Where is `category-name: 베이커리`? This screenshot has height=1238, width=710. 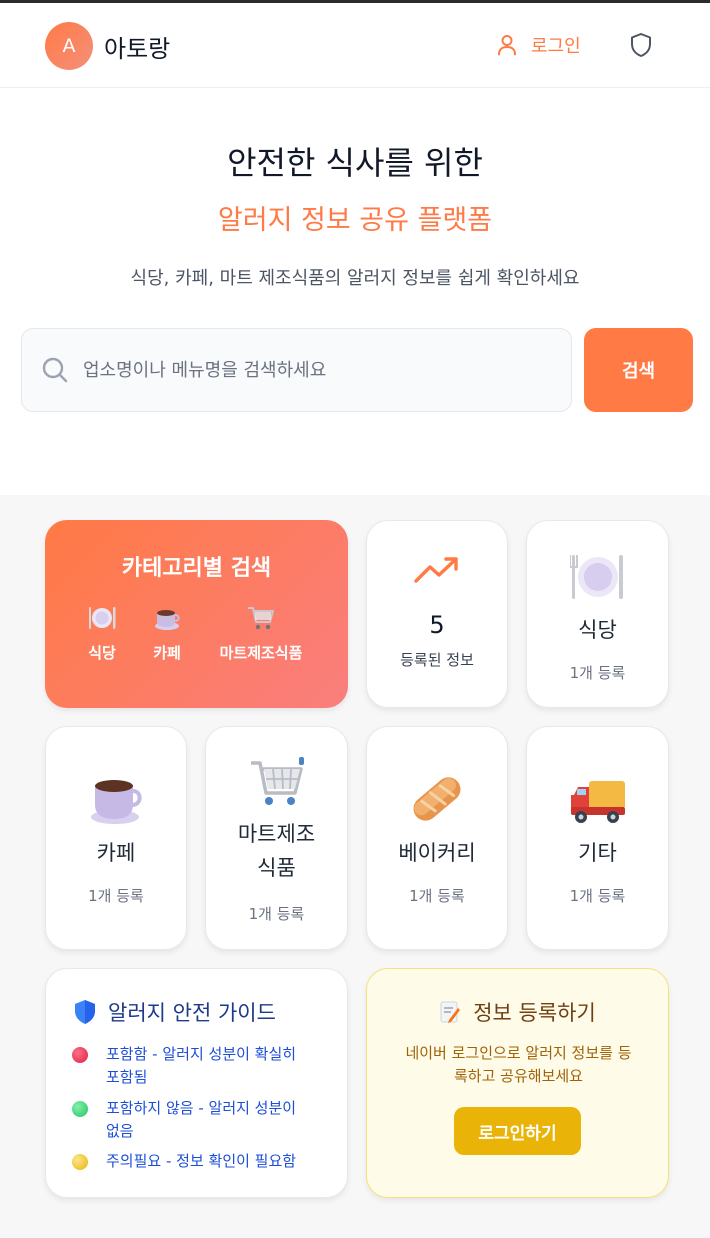 category-name: 베이커리 is located at coordinates (437, 853).